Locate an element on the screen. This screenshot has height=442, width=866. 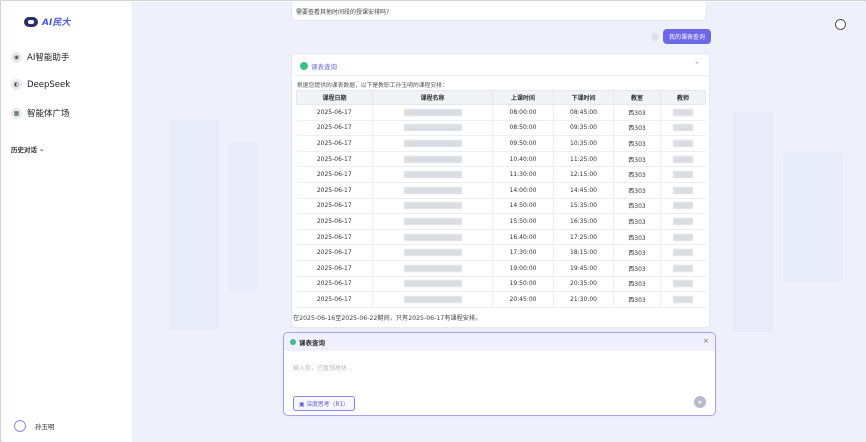
send-button: ➤ is located at coordinates (700, 402).